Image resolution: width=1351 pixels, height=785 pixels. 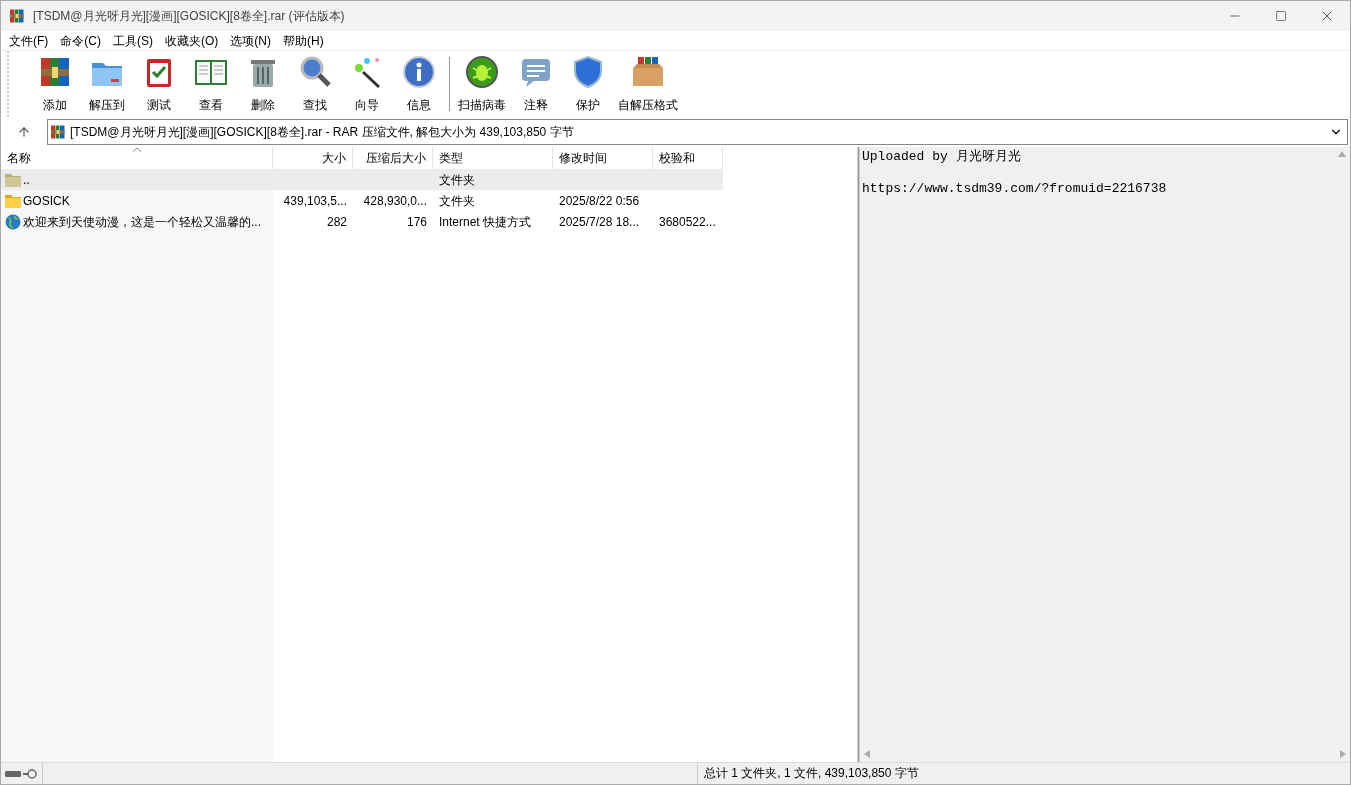 I want to click on up-arrow-icon, so click(x=24, y=132).